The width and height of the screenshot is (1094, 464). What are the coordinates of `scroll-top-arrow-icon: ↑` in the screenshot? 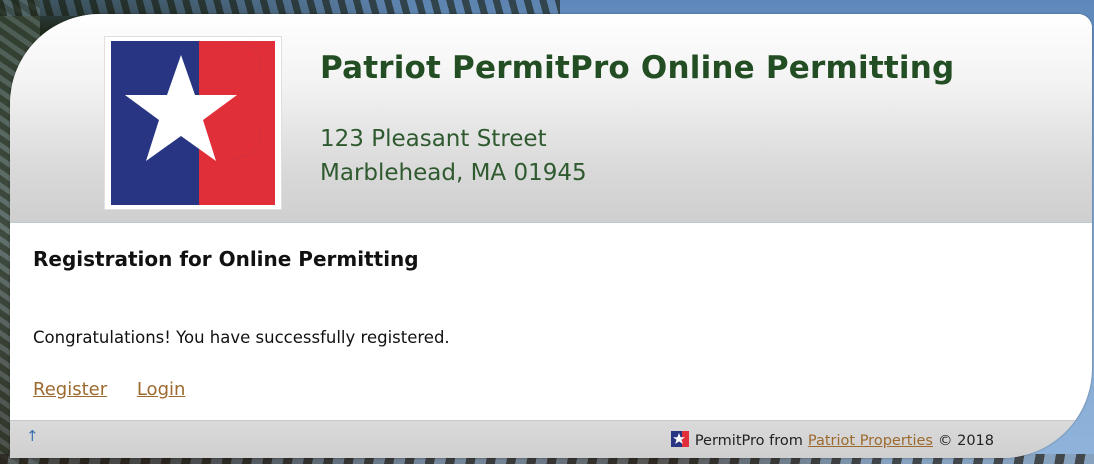 It's located at (32, 436).